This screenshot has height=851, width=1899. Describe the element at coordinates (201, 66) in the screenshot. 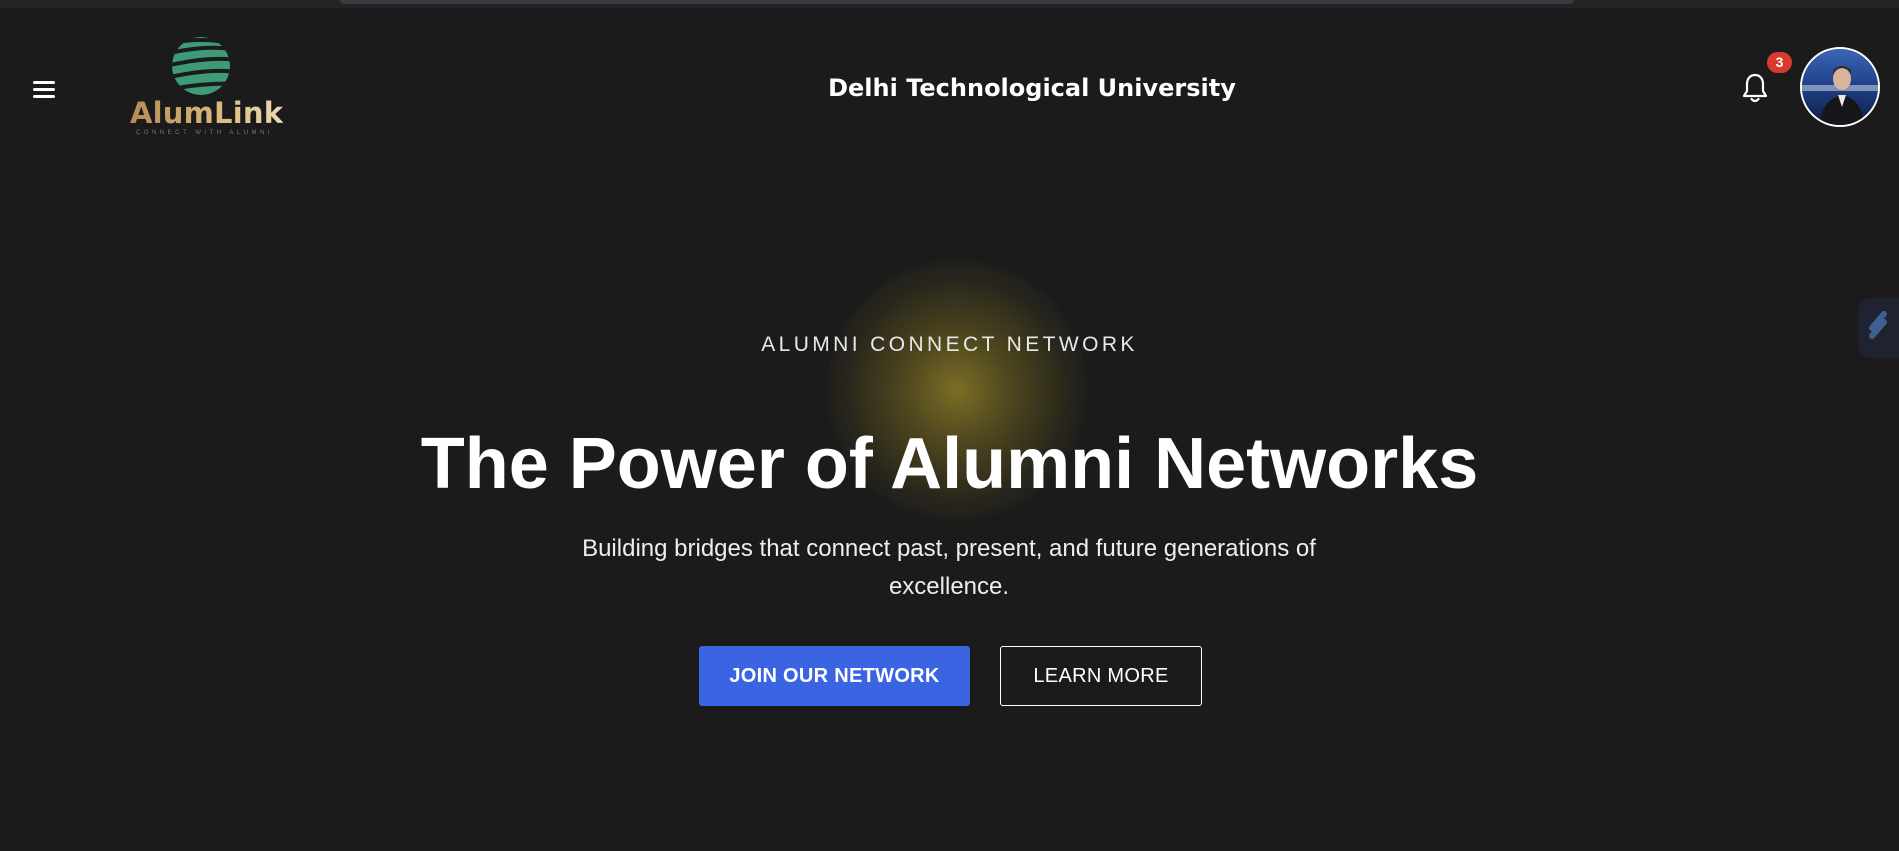

I see `globe-icon` at that location.